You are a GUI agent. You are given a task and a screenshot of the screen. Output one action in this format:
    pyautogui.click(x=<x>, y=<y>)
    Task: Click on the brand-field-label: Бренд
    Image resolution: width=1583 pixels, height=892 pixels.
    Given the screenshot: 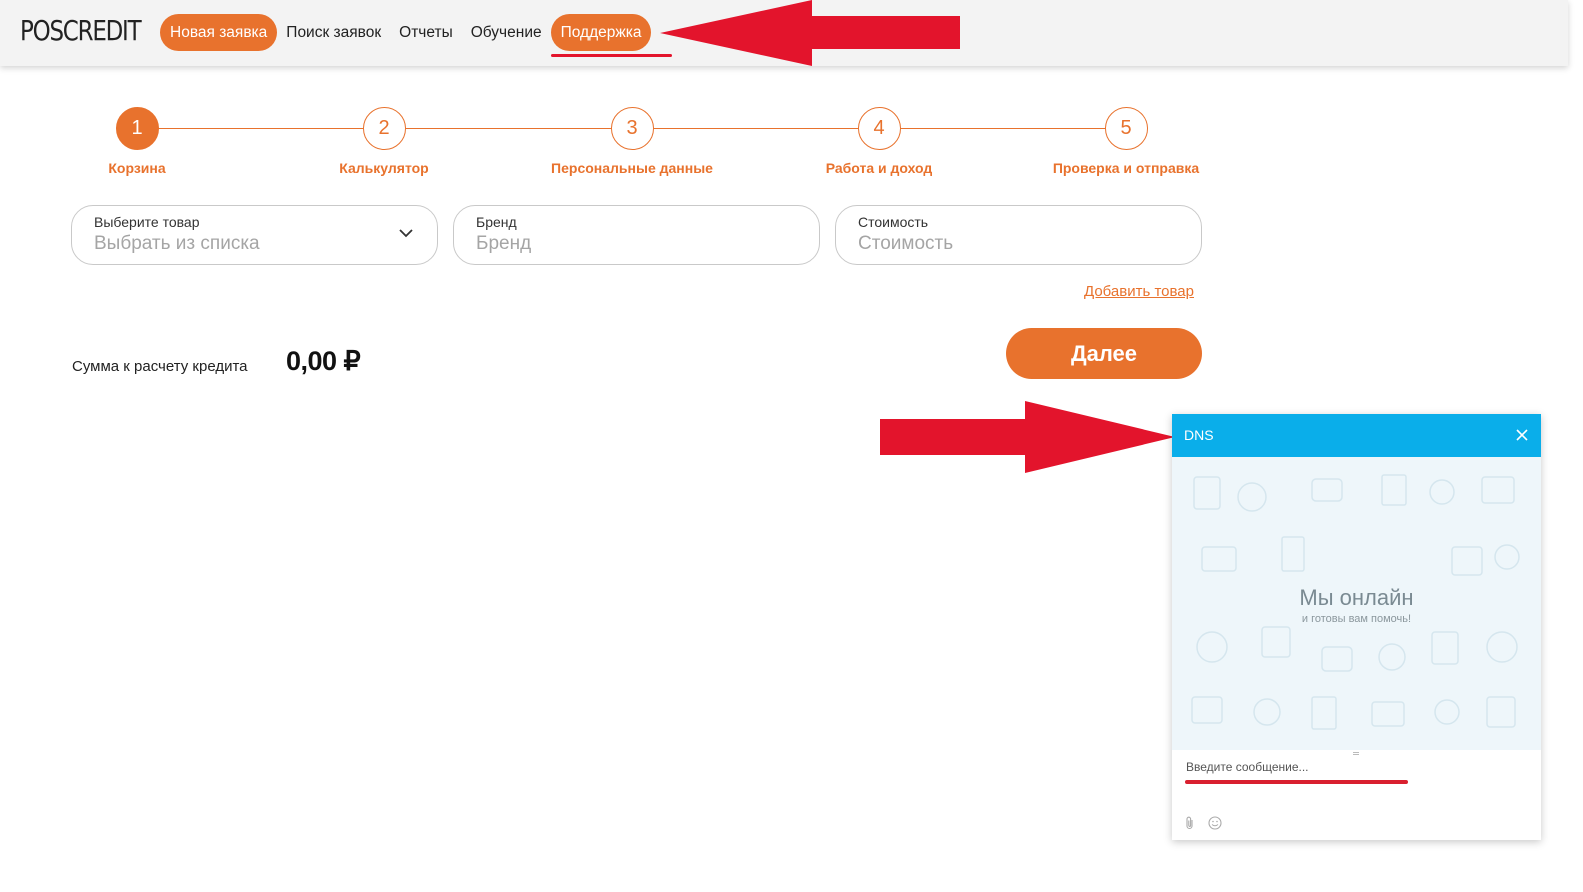 What is the action you would take?
    pyautogui.click(x=496, y=222)
    